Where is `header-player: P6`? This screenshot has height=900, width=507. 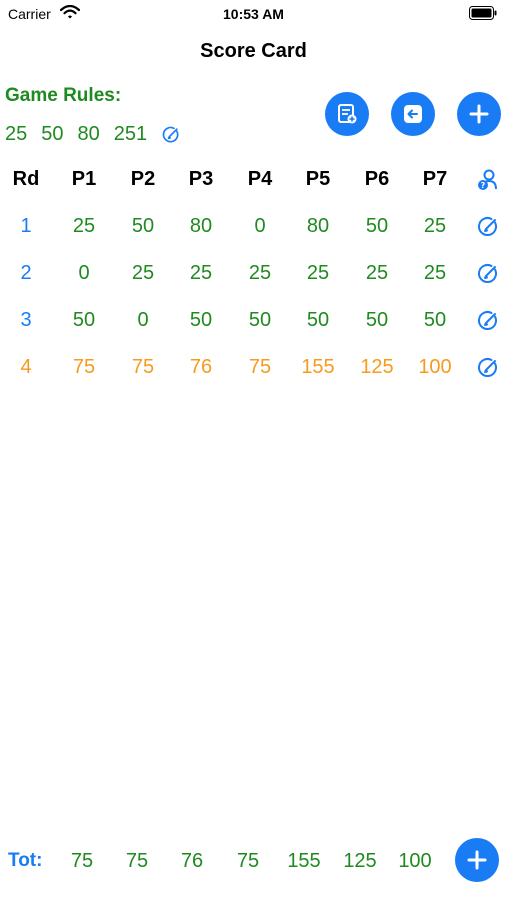
header-player: P6 is located at coordinates (377, 179).